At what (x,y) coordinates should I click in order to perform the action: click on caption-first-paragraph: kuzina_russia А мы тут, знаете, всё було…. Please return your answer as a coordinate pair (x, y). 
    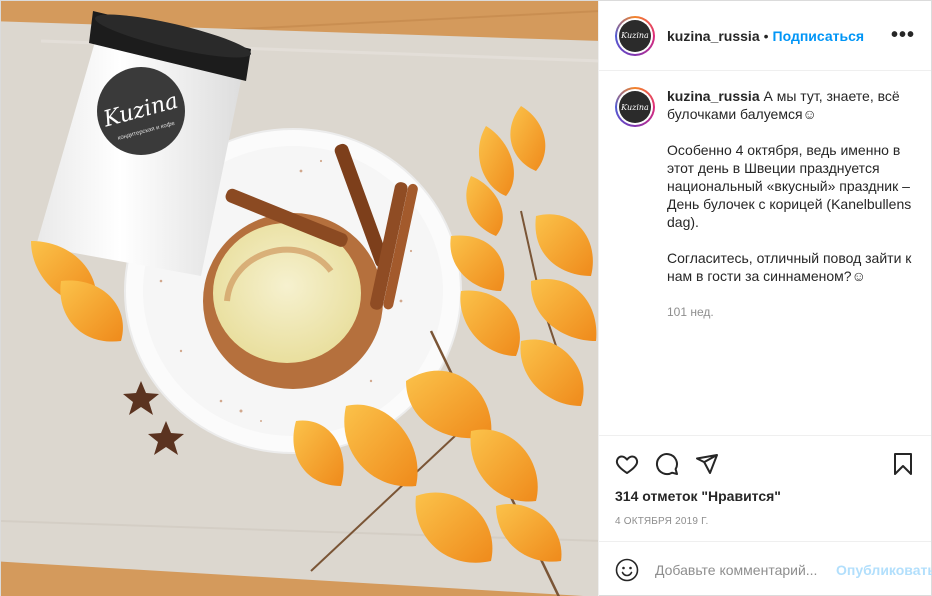
    Looking at the image, I should click on (791, 105).